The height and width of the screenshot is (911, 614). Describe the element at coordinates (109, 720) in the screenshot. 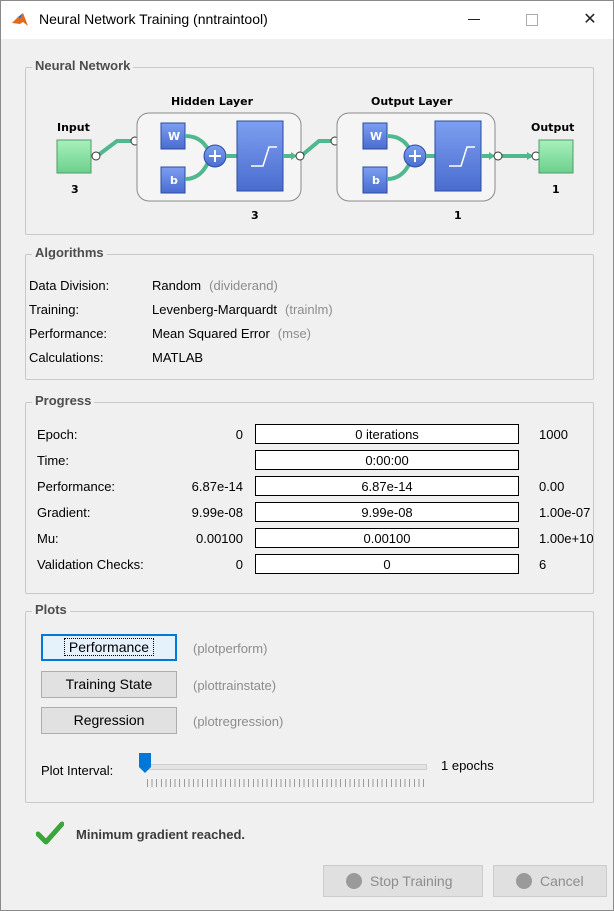

I see `regression-plot-button: Regression` at that location.